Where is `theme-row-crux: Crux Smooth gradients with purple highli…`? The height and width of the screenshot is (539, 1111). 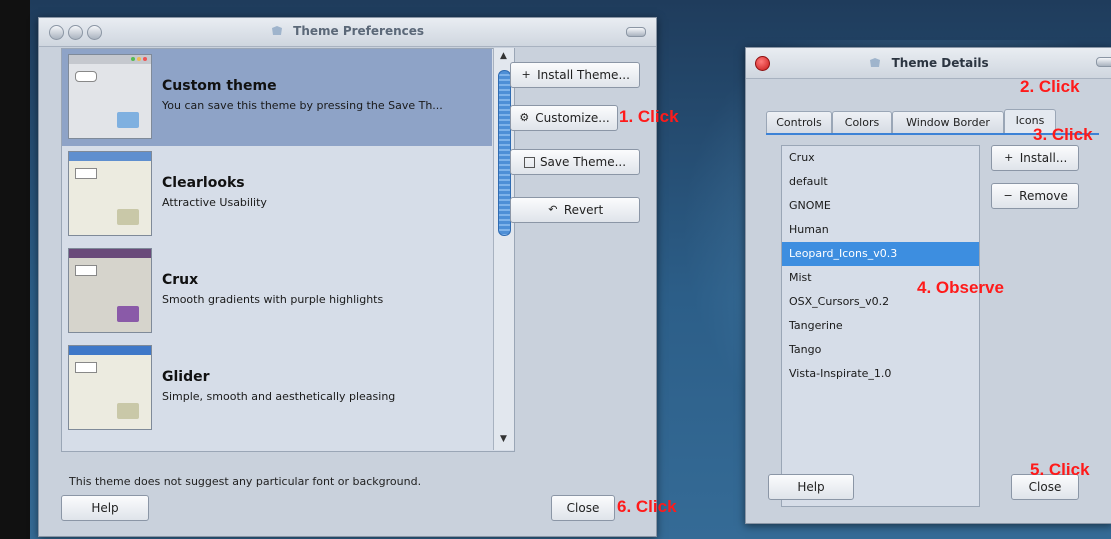 theme-row-crux: Crux Smooth gradients with purple highli… is located at coordinates (277, 291).